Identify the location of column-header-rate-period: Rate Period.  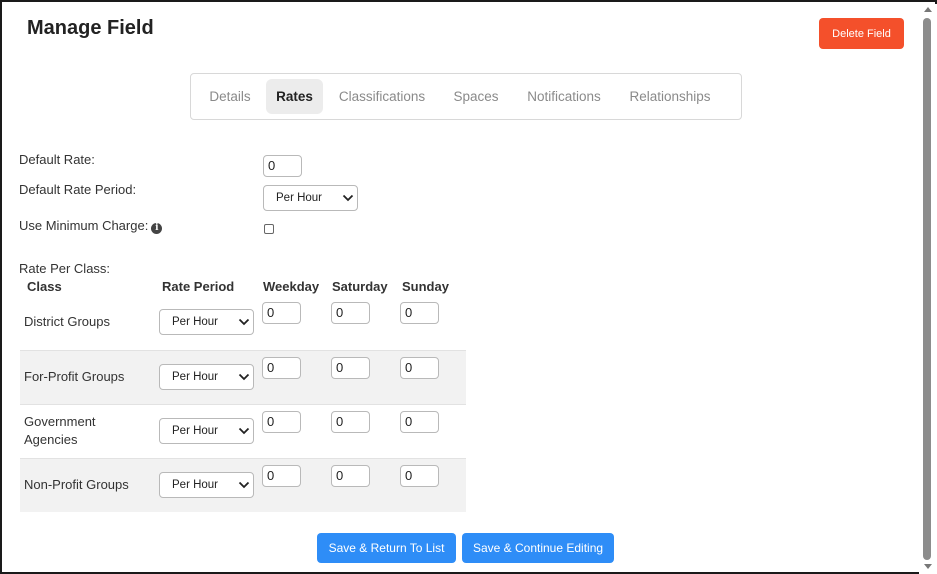
(198, 286).